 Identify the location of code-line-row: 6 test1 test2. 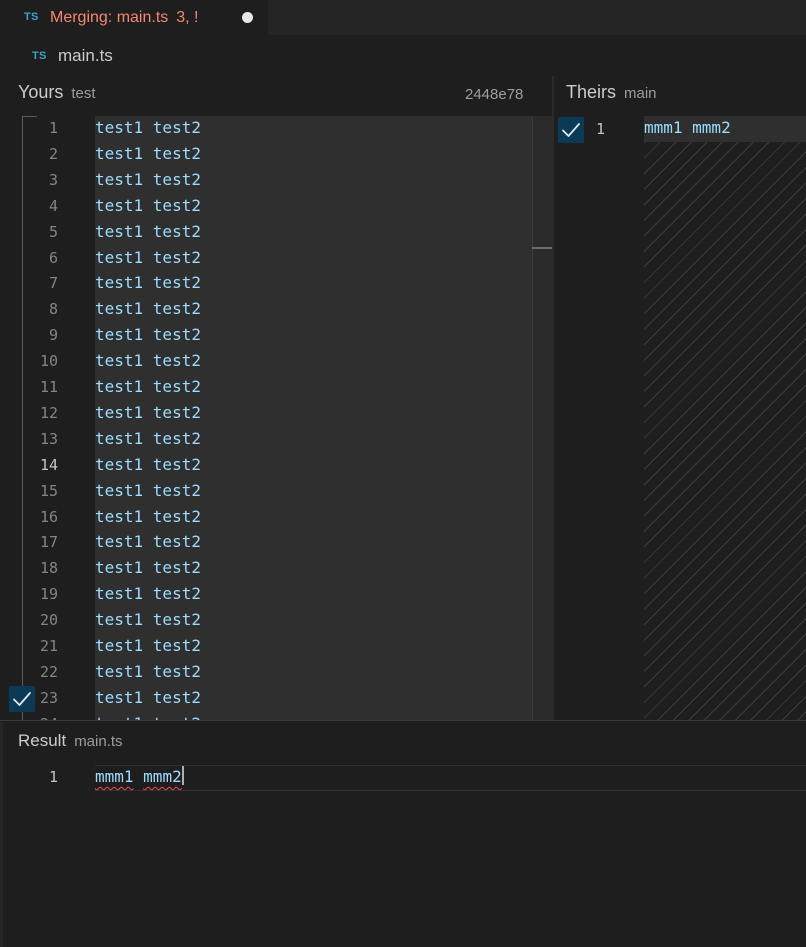
(276, 259).